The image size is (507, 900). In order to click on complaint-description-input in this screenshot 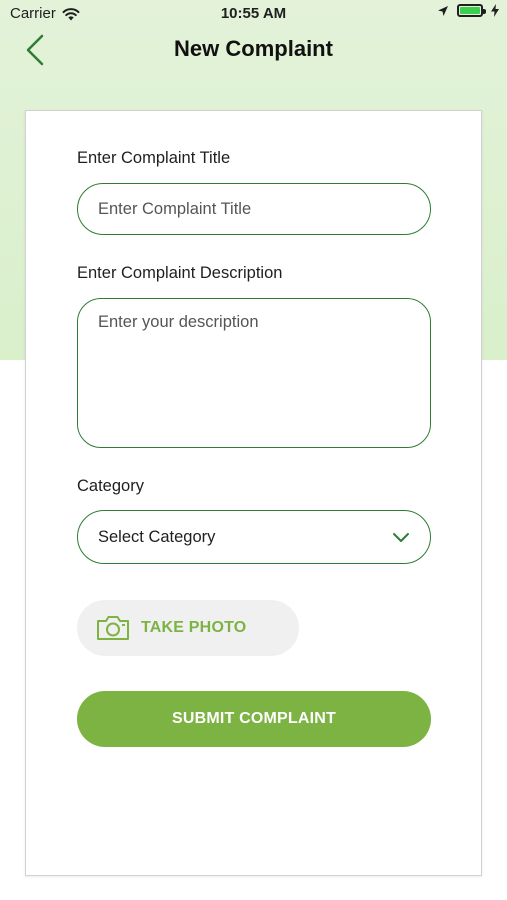, I will do `click(254, 373)`.